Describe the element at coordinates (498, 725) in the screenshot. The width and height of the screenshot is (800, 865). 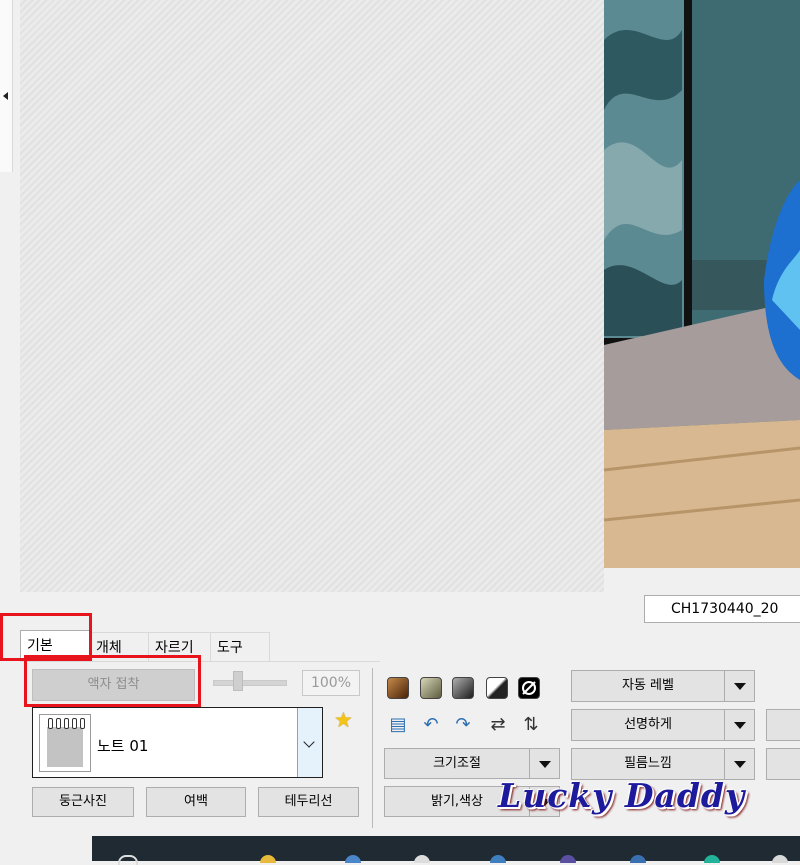
I see `flip-horizontal-icon: ⇄` at that location.